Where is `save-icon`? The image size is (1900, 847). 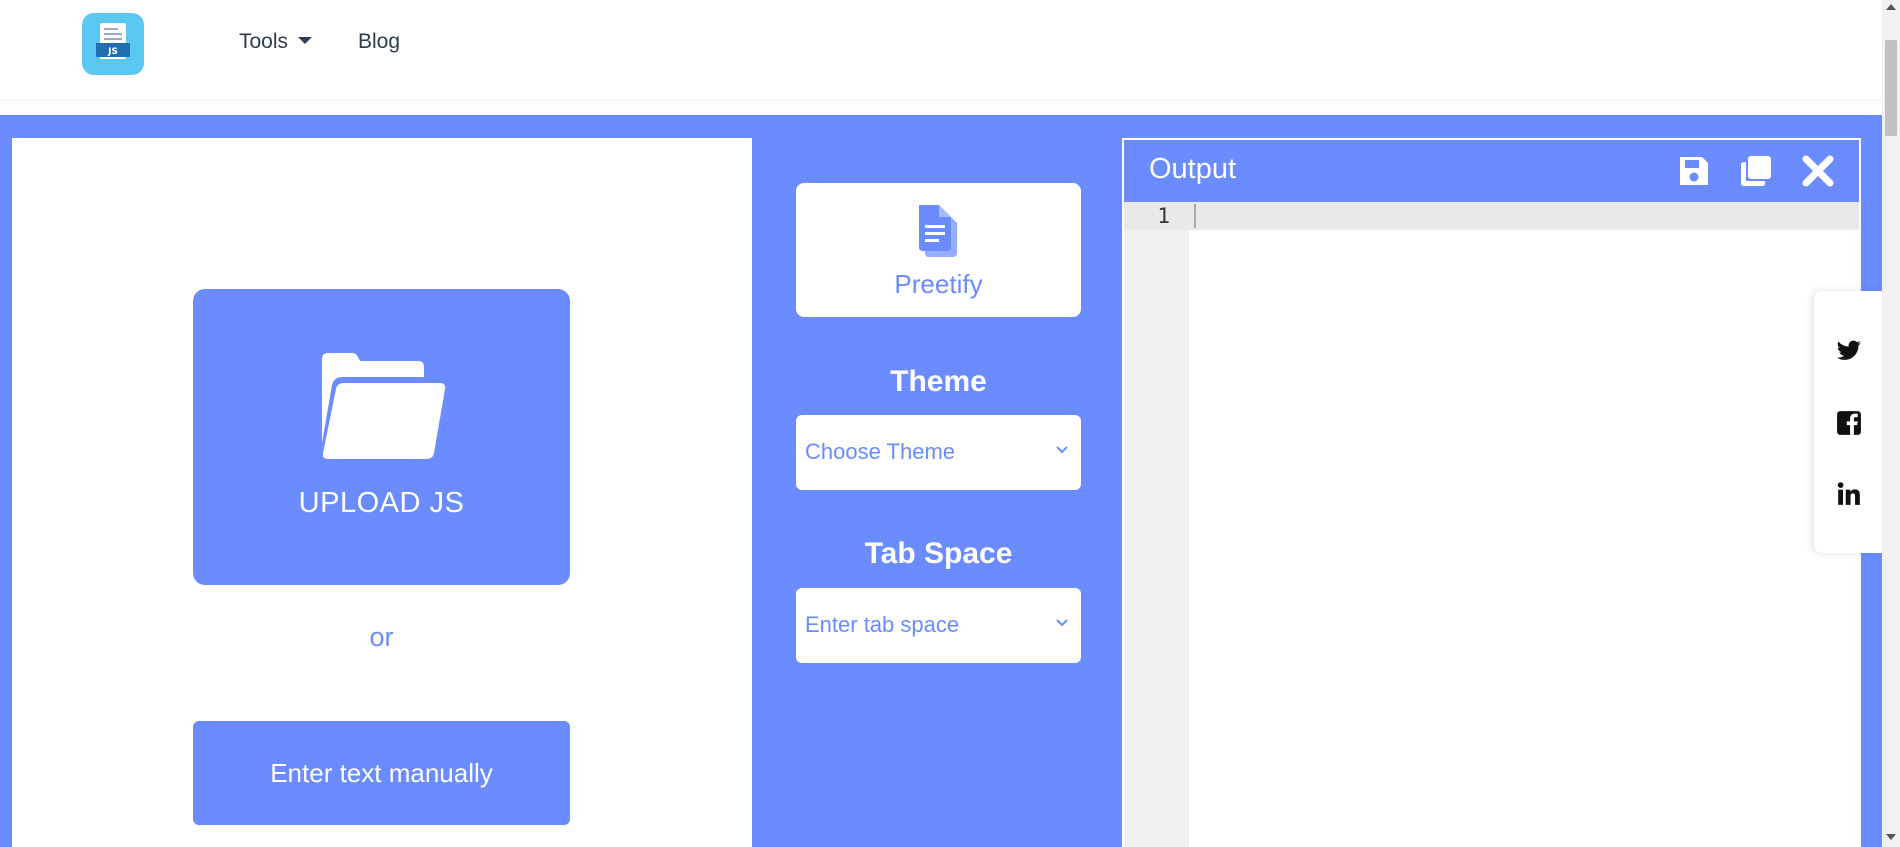 save-icon is located at coordinates (1694, 171).